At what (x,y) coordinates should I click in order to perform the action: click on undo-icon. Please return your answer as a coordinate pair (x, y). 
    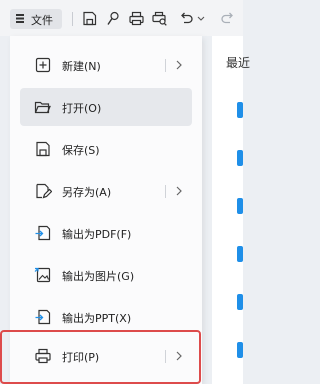
    Looking at the image, I should click on (186, 18).